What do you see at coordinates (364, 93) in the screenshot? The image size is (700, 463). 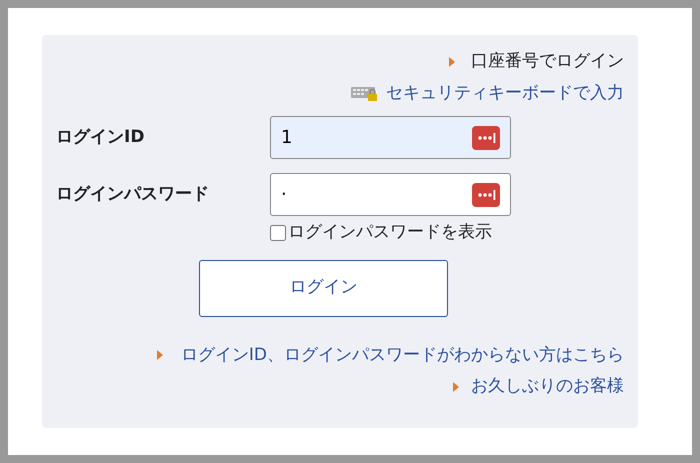 I see `keyboard-icon` at bounding box center [364, 93].